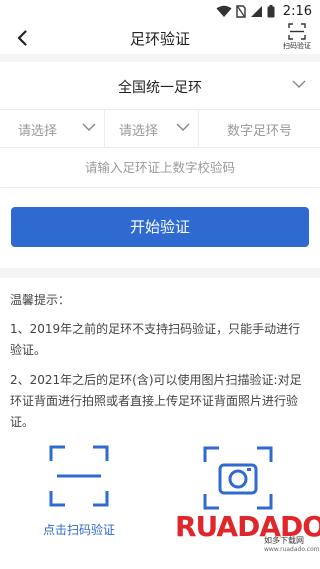  What do you see at coordinates (292, 549) in the screenshot?
I see `watermark-url: www.ruadado.com` at bounding box center [292, 549].